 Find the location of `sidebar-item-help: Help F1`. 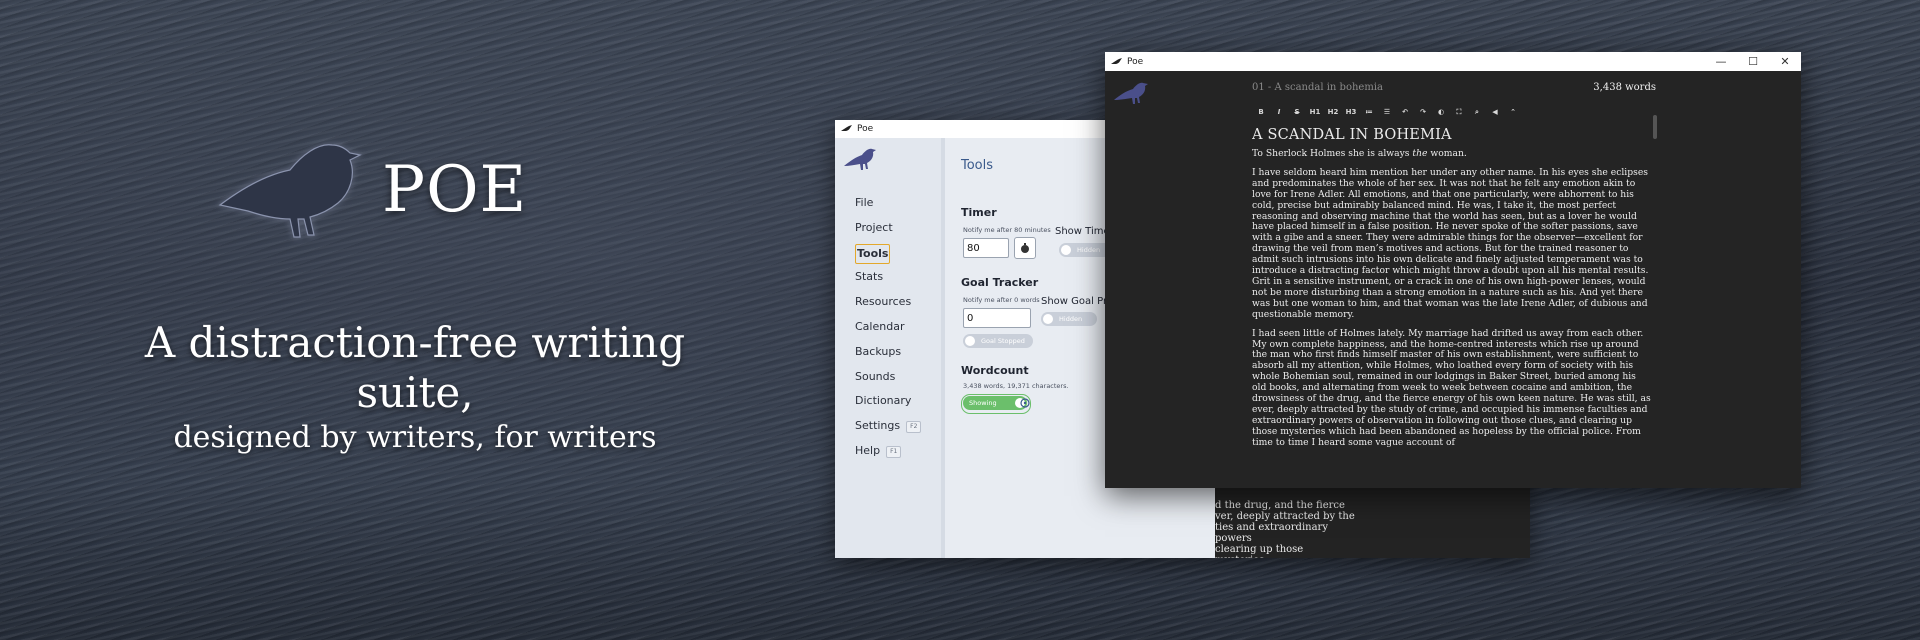

sidebar-item-help: Help F1 is located at coordinates (888, 454).